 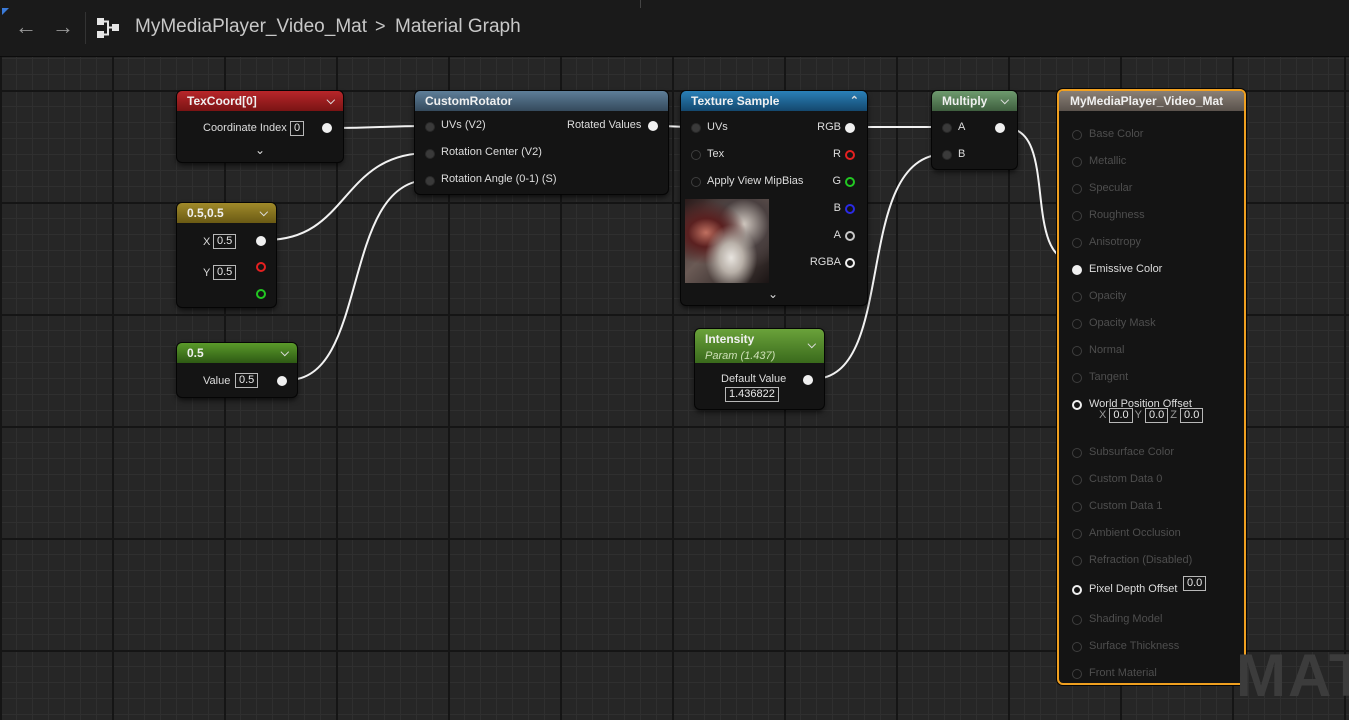 What do you see at coordinates (716, 154) in the screenshot?
I see `tex-input-label: Tex` at bounding box center [716, 154].